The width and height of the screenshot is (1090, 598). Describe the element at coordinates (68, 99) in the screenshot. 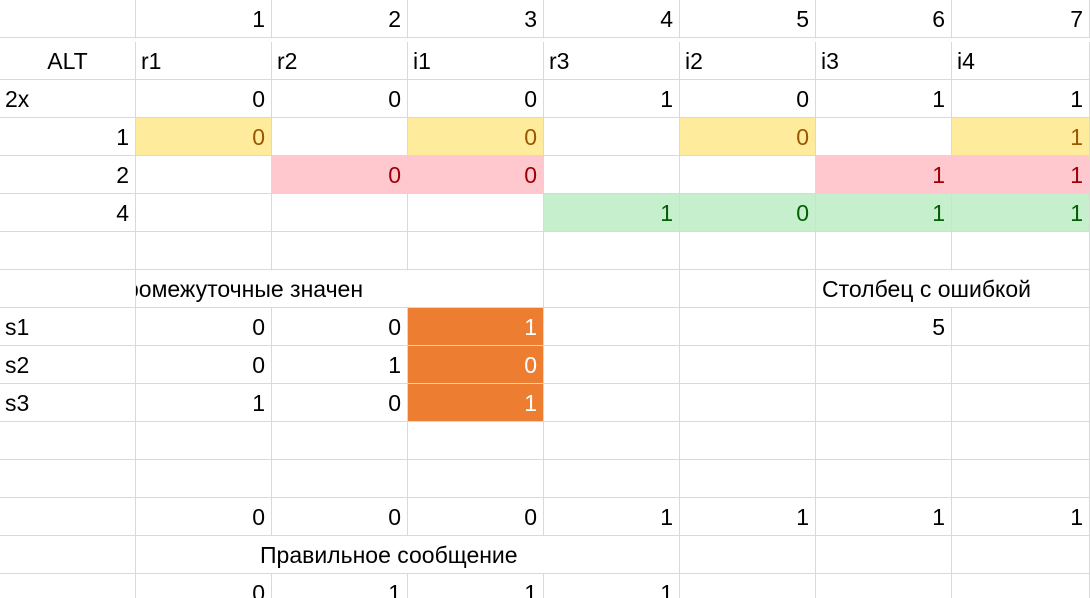

I see `cell-row-label: 2x` at that location.